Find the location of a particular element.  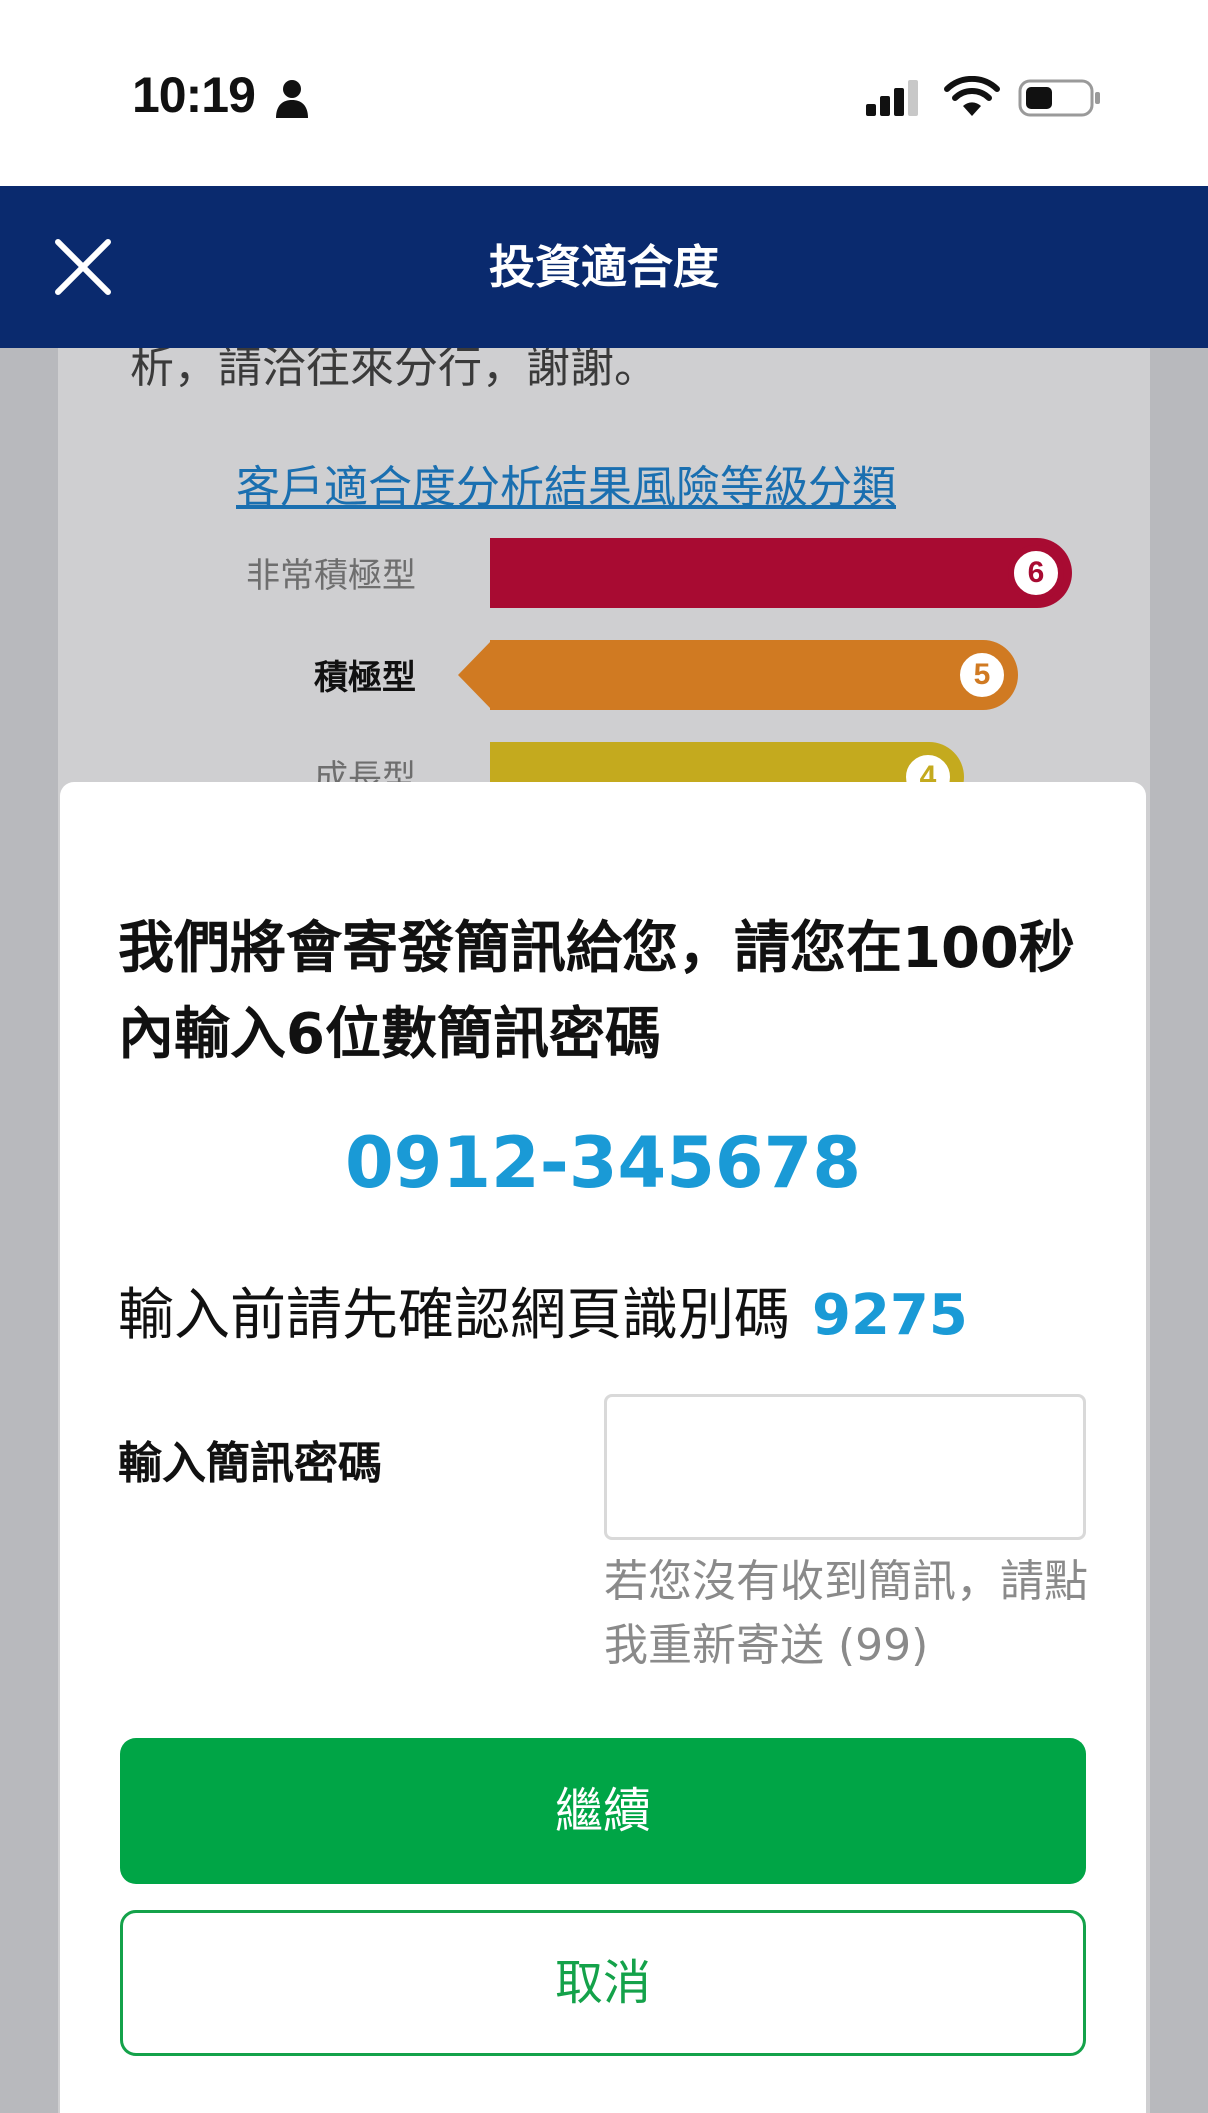

sms-password-label: 輸入簡訊密碼 is located at coordinates (250, 1463).